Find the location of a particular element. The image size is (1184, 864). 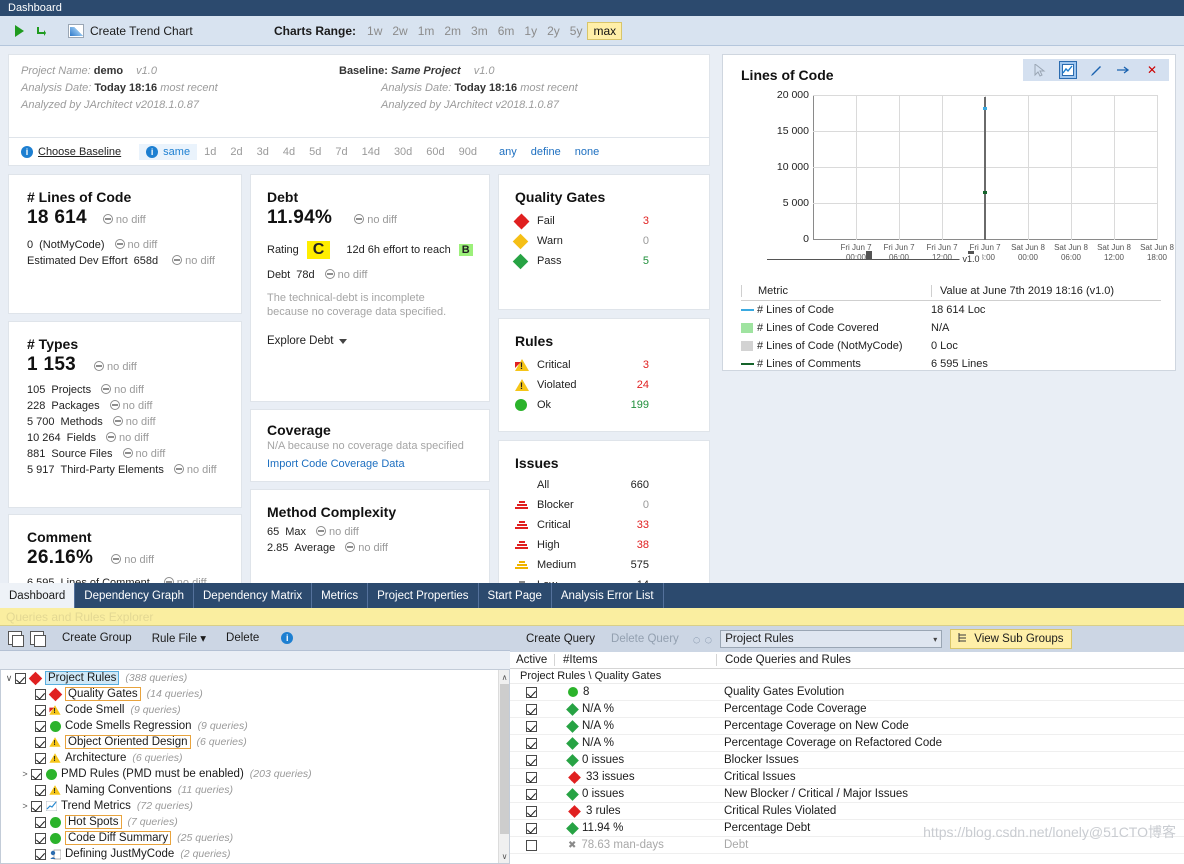

create-trend-chart-button: Create Trend Chart is located at coordinates (130, 30).